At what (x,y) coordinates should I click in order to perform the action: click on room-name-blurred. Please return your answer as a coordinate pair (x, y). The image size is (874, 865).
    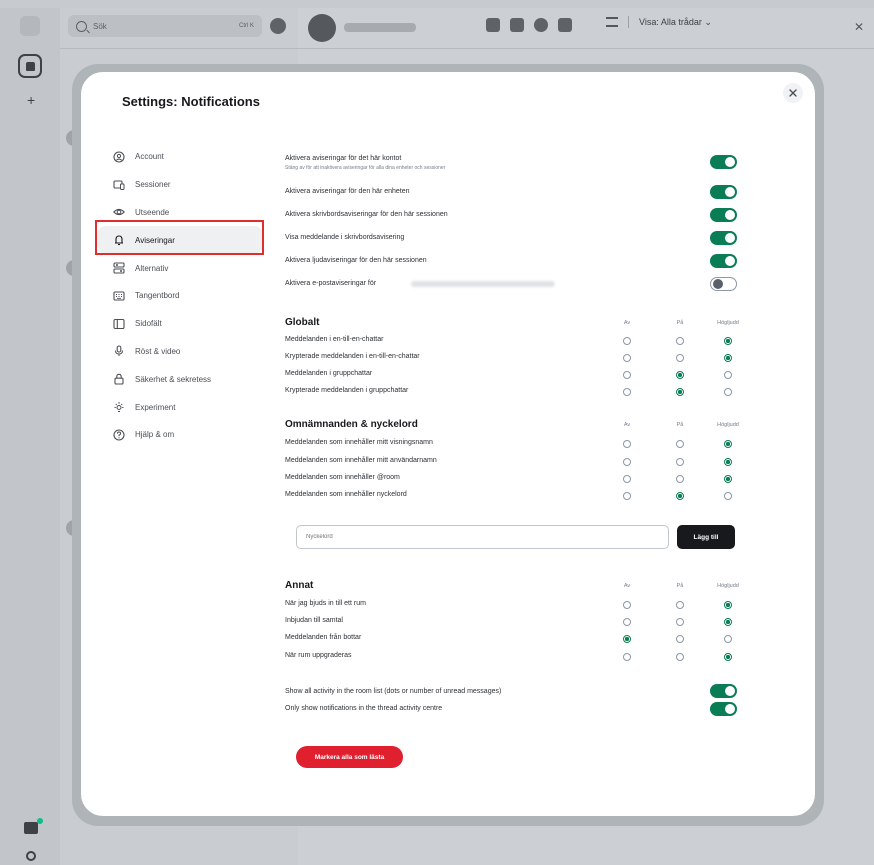
    Looking at the image, I should click on (380, 27).